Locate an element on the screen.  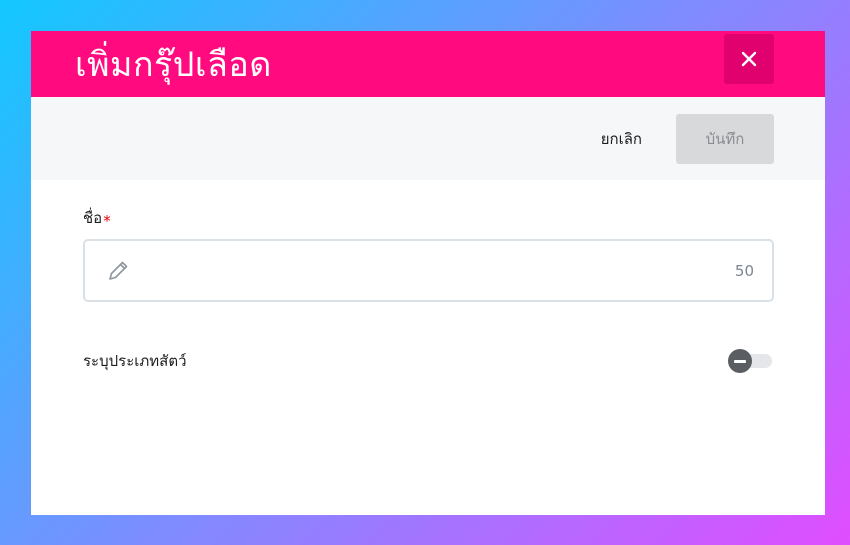
species-toggle-label: ระบุประเภทสัตว์ is located at coordinates (135, 361).